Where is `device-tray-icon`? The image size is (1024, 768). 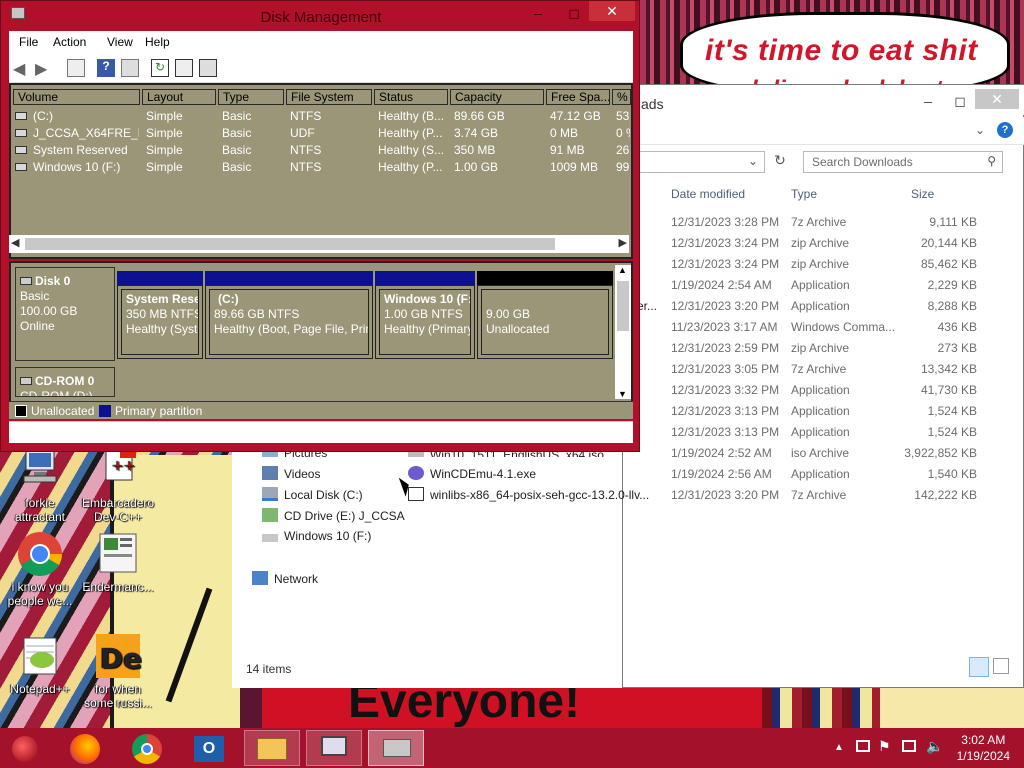
device-tray-icon is located at coordinates (909, 746).